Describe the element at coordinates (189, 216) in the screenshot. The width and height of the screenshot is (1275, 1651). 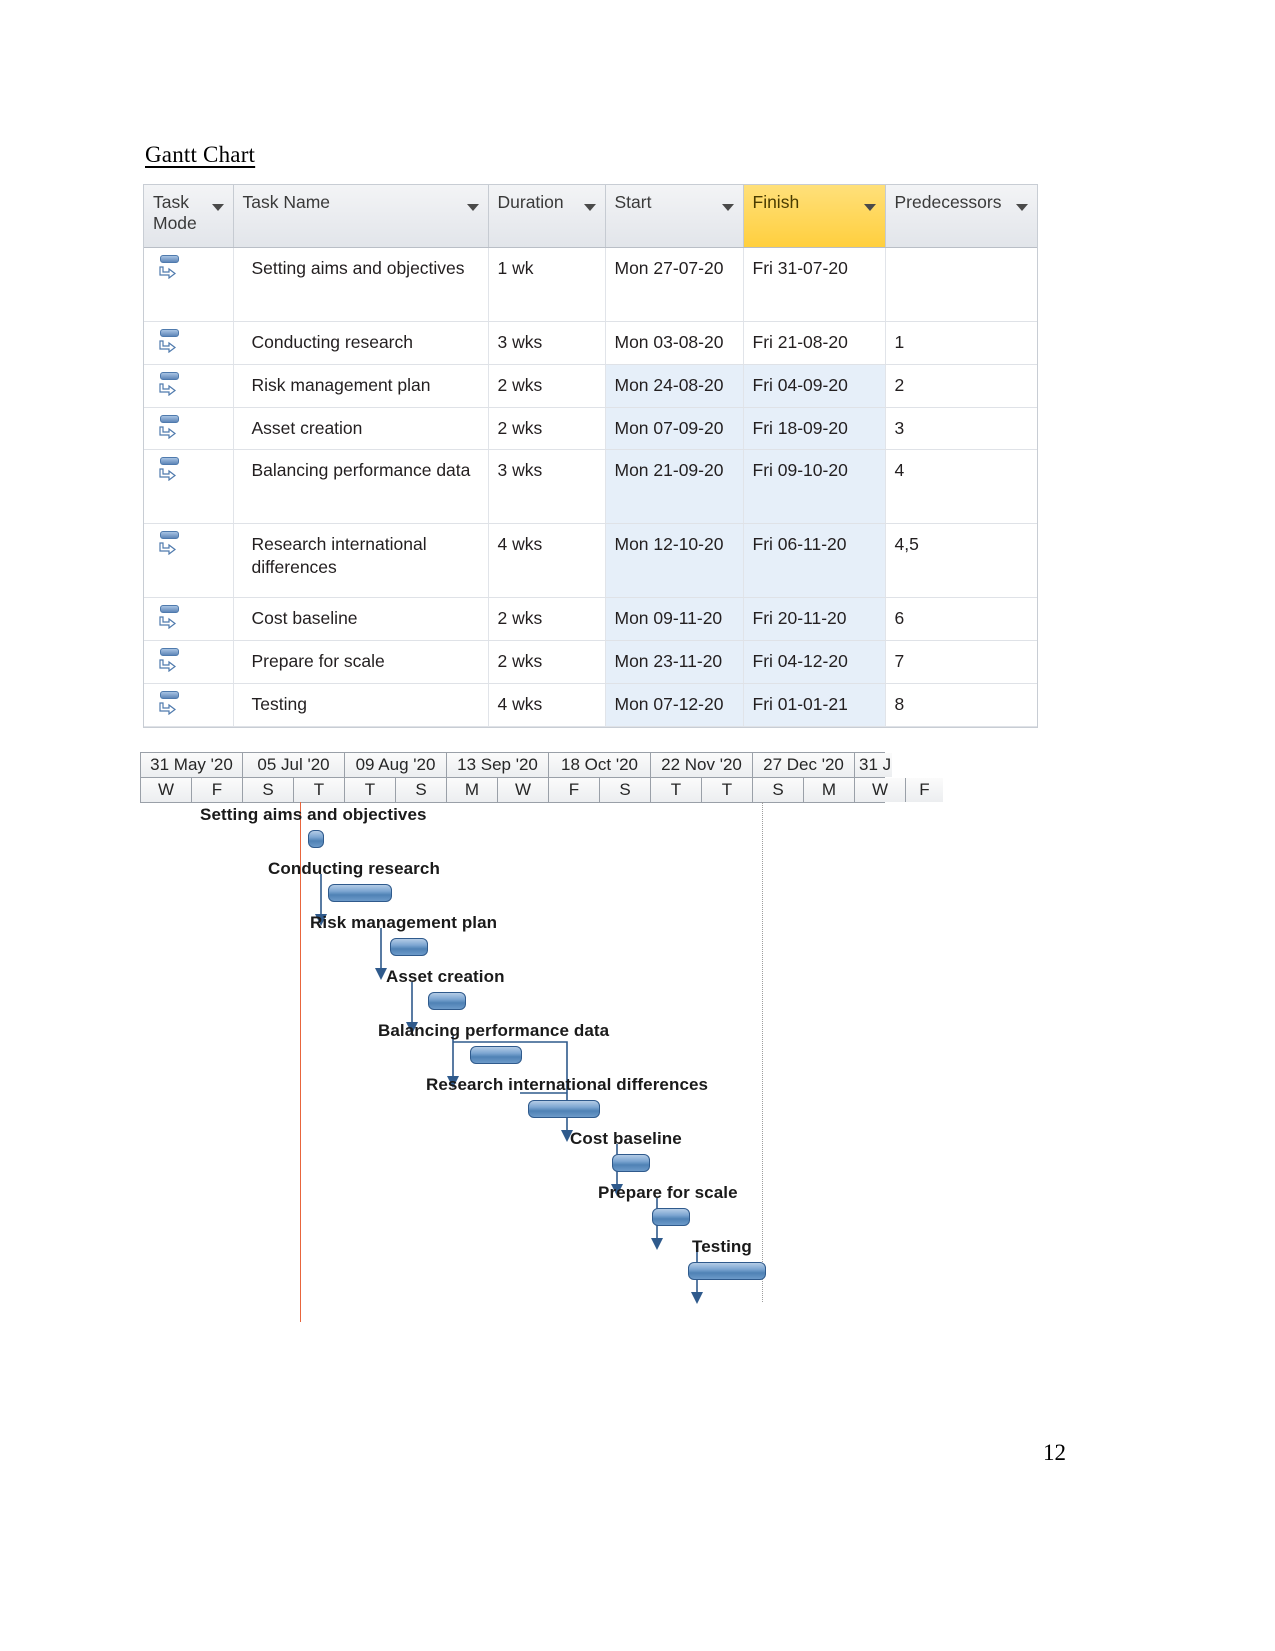
I see `column-header-task-mode: Task Mode` at that location.